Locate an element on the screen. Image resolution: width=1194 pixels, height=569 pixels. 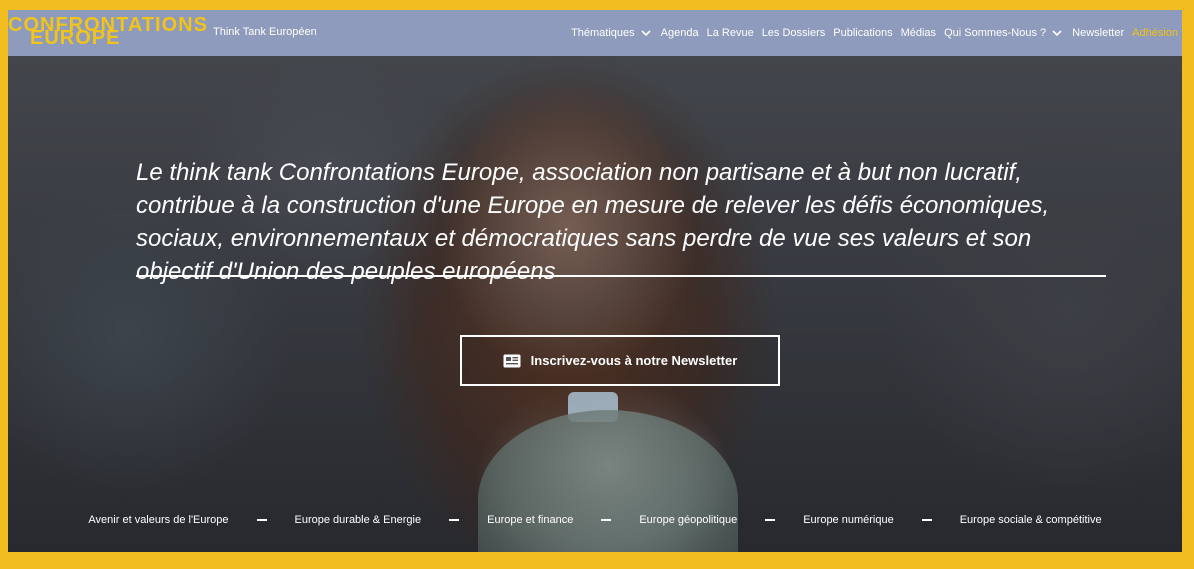
theme-link-numerique: Europe numérique is located at coordinates (848, 520).